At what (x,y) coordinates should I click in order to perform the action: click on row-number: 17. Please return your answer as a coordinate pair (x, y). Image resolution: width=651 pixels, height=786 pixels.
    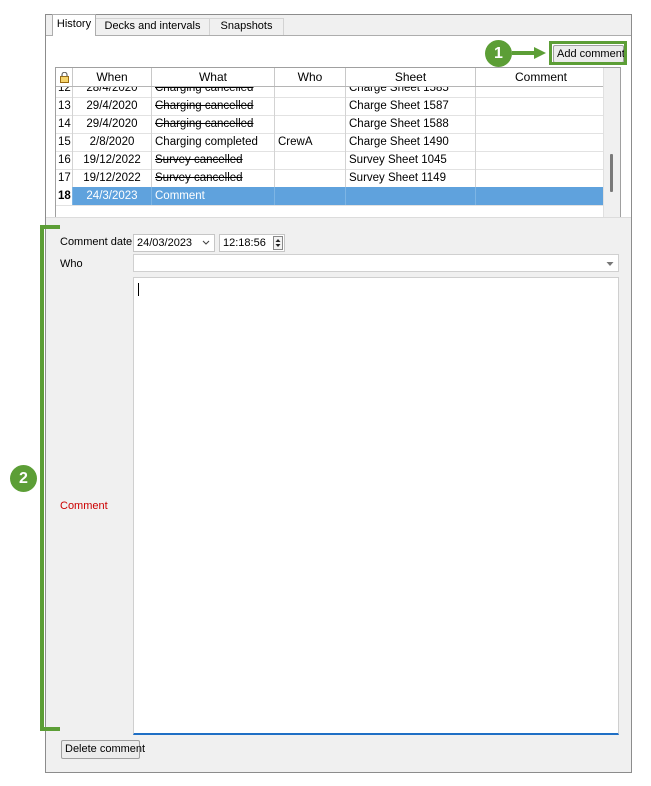
    Looking at the image, I should click on (64, 178).